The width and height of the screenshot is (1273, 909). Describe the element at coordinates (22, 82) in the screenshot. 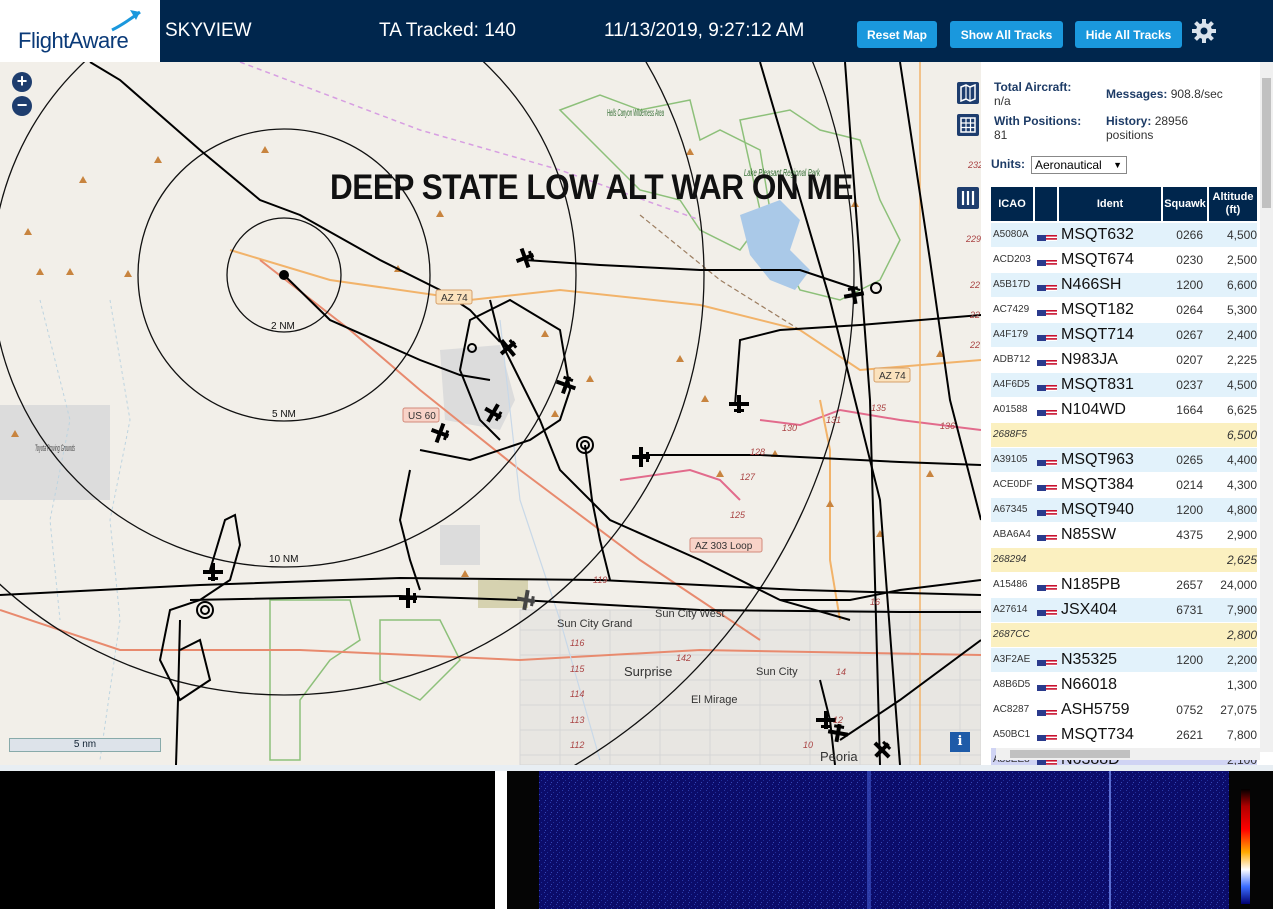

I see `zoom-in-button: +` at that location.